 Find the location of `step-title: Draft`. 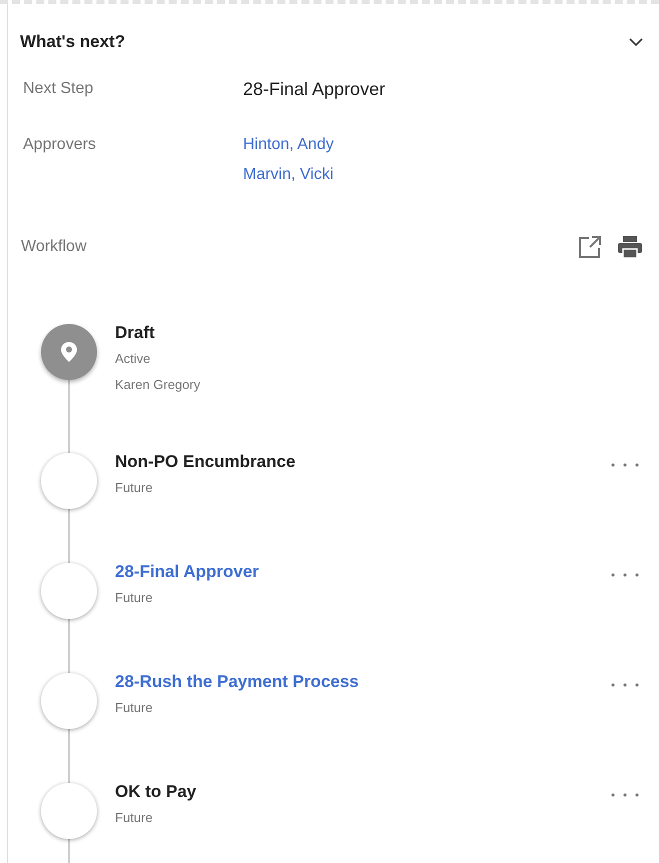

step-title: Draft is located at coordinates (135, 333).